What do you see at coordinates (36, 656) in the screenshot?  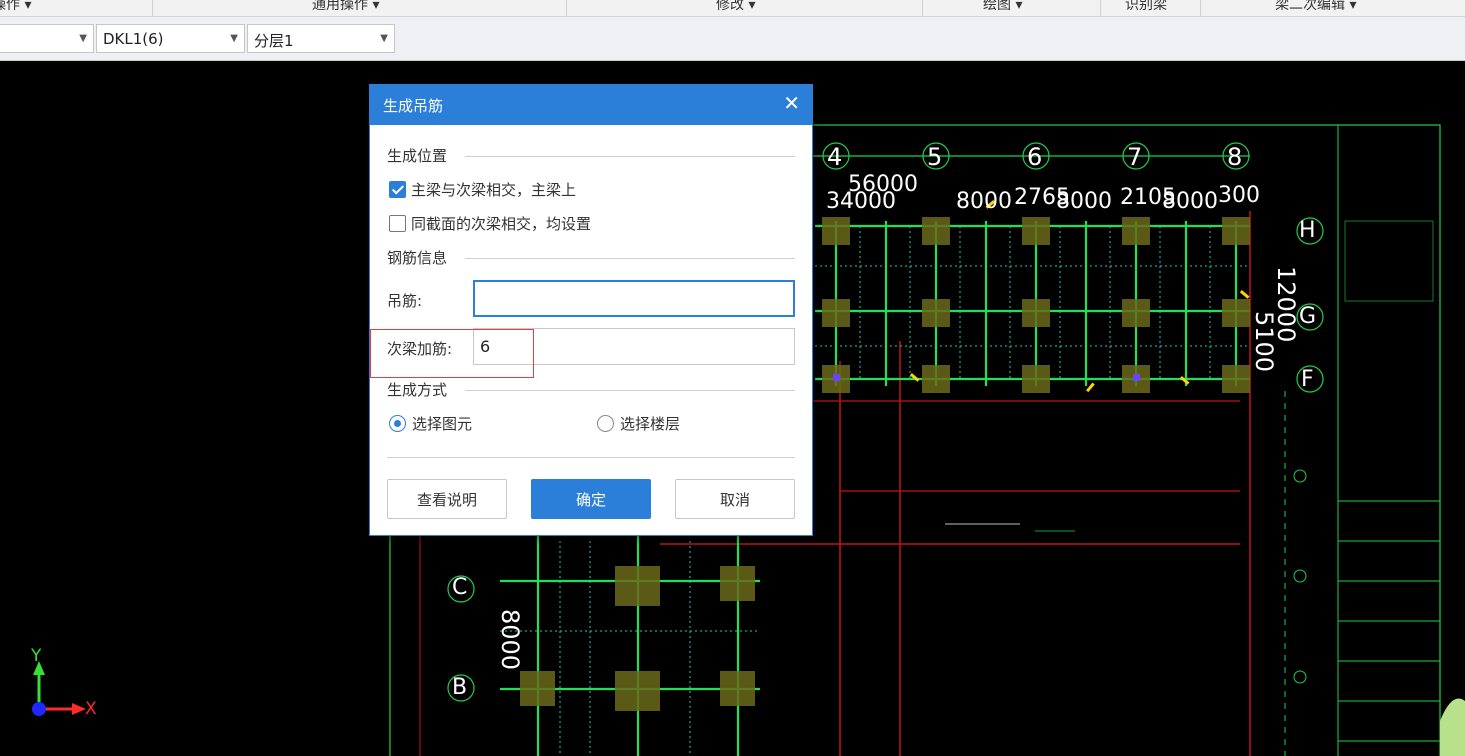 I see `y-axis-label: Y` at bounding box center [36, 656].